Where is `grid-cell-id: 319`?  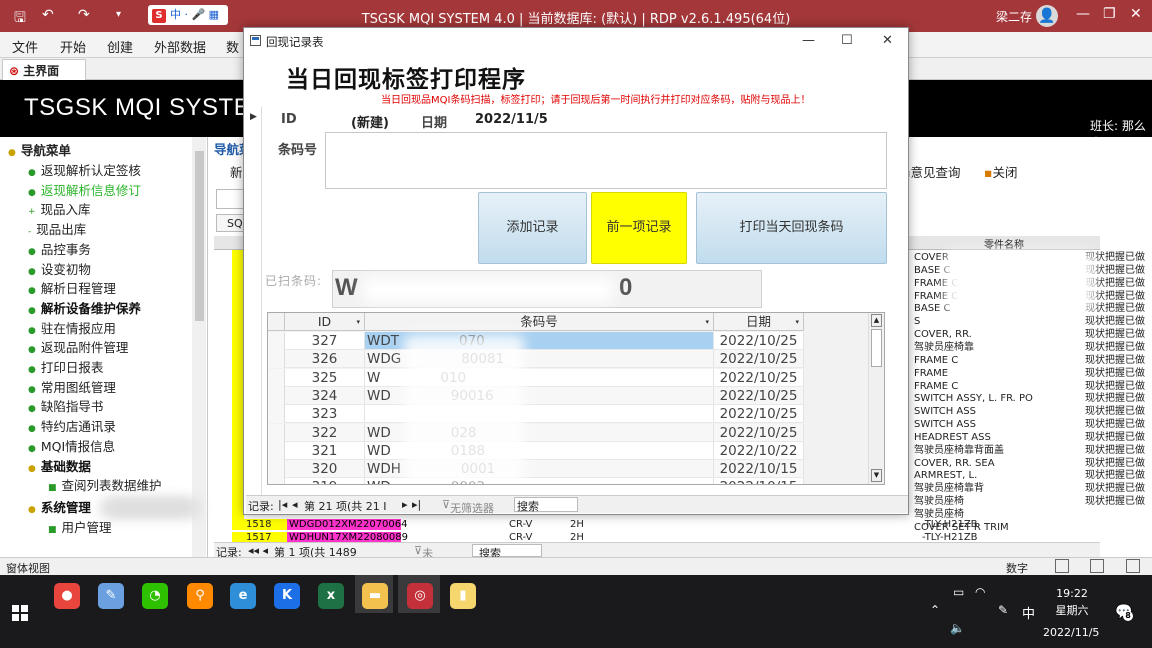
grid-cell-id: 319 is located at coordinates (325, 481).